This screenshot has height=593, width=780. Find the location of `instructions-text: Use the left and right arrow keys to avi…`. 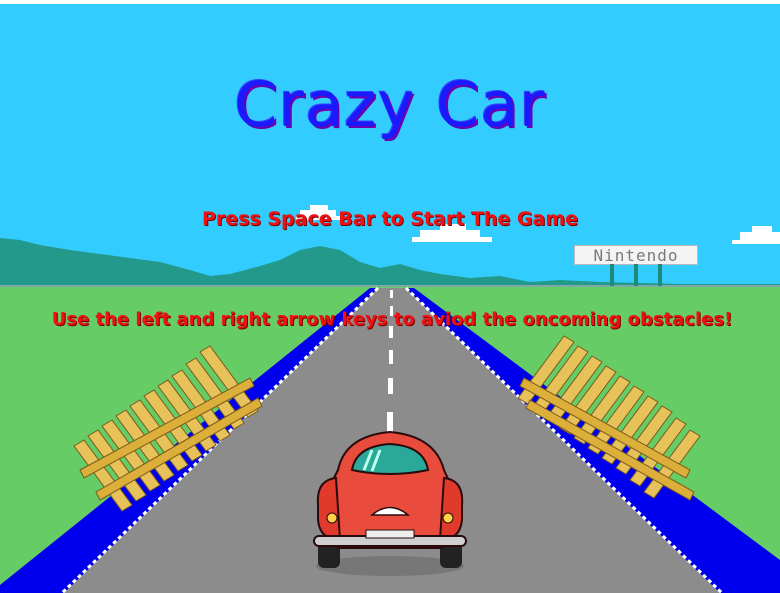

instructions-text: Use the left and right arrow keys to avi… is located at coordinates (392, 319).